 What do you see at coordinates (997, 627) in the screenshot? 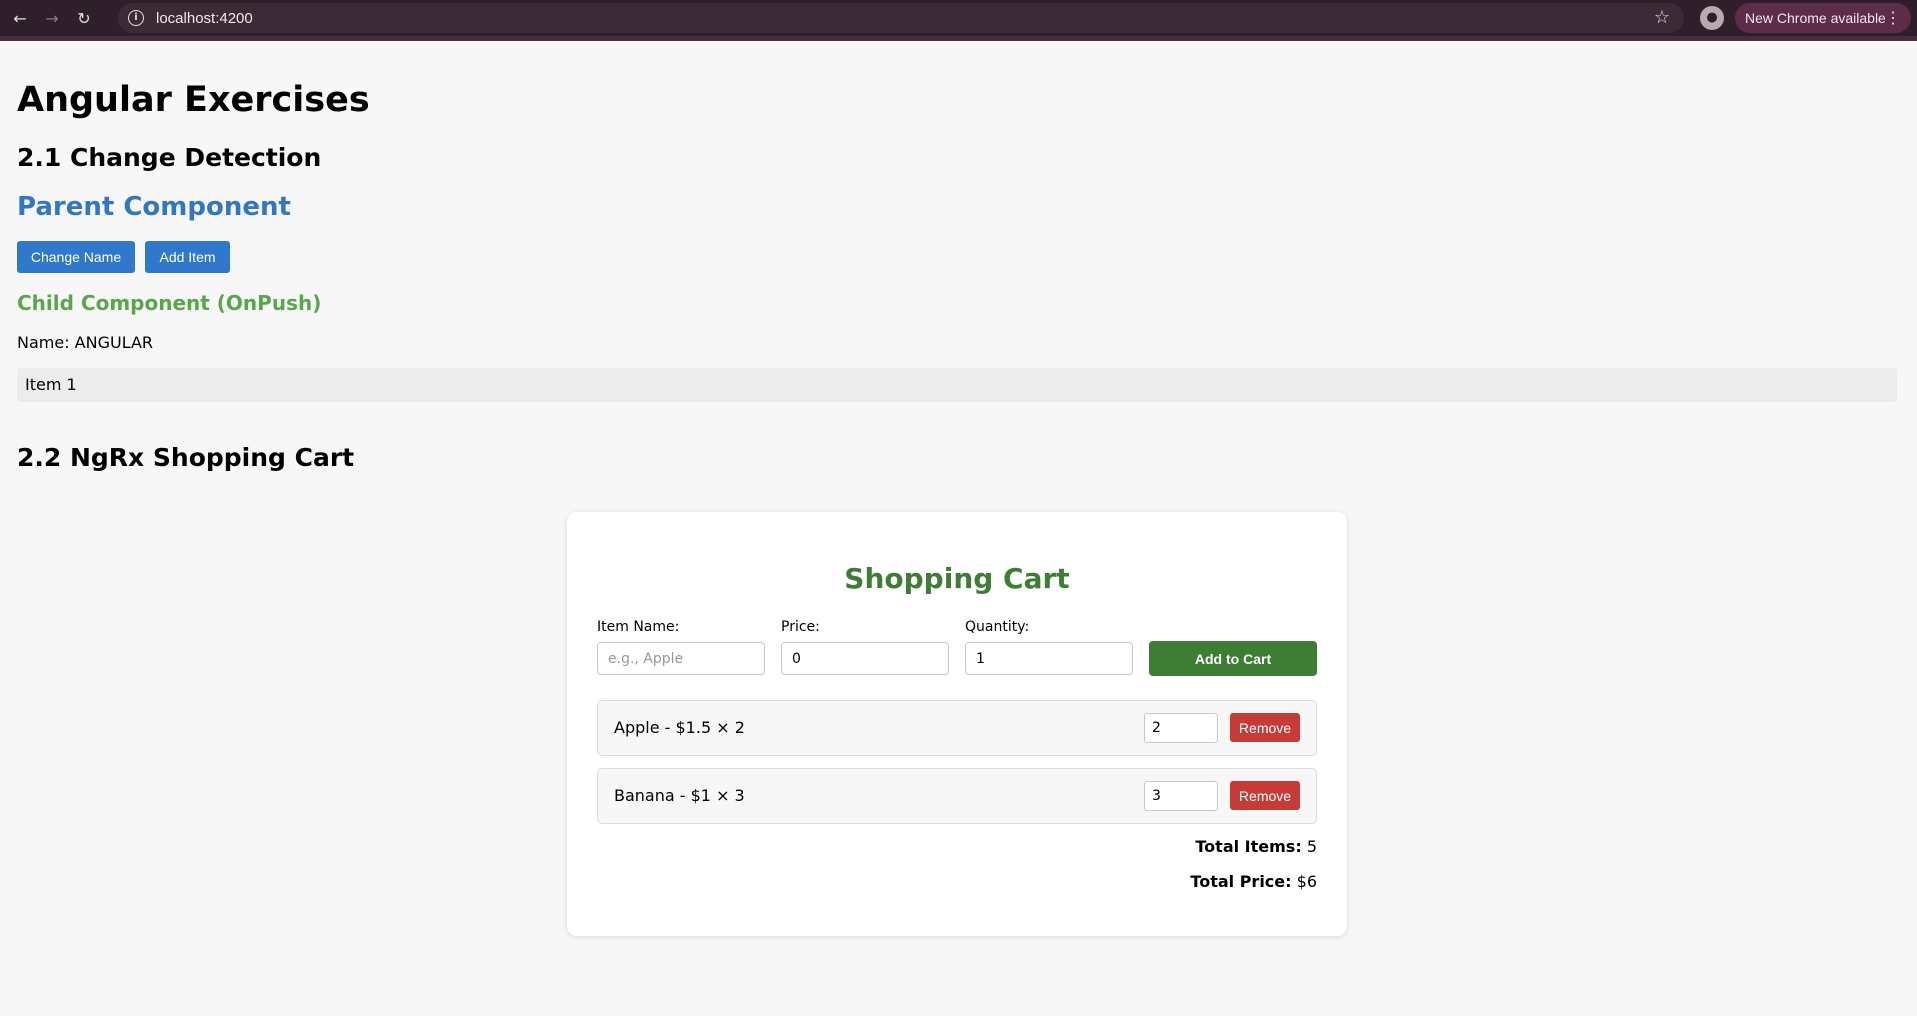
I see `quantity-label: Quantity:` at bounding box center [997, 627].